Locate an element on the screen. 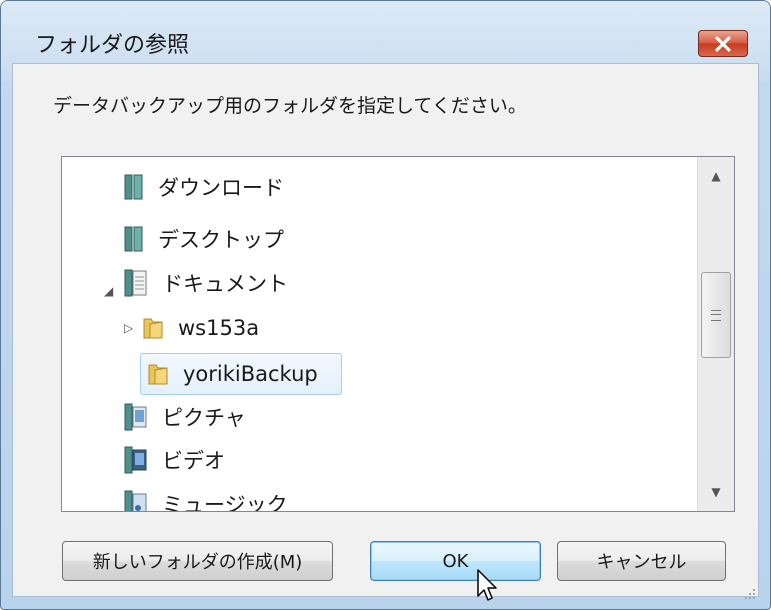  expand-arrow-icon: ▷ is located at coordinates (128, 328).